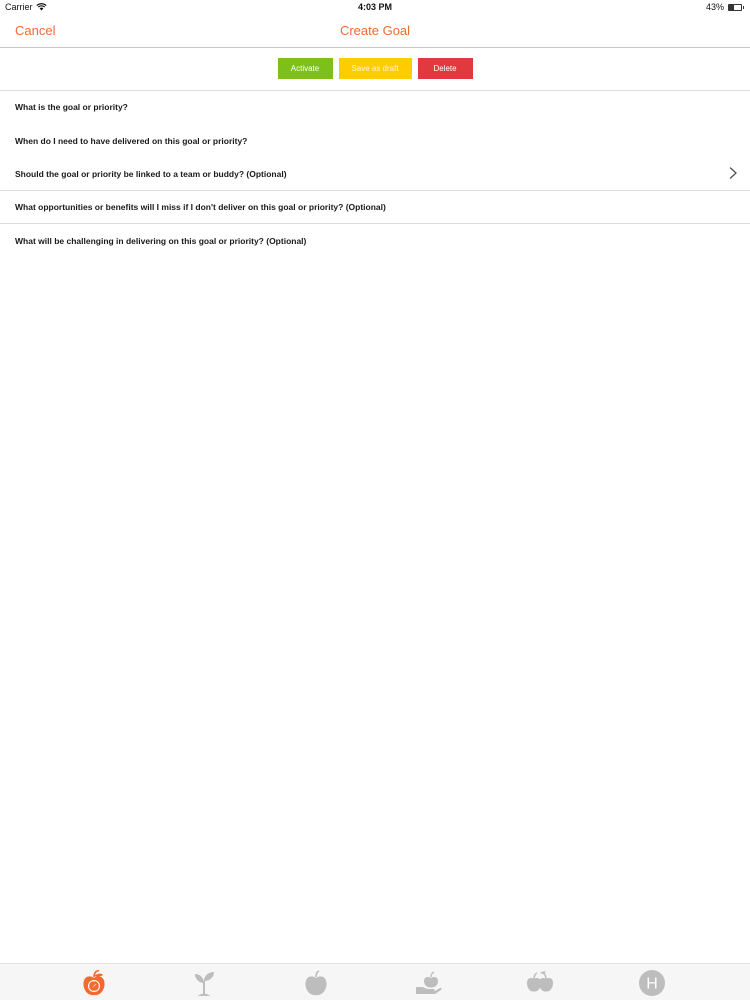 This screenshot has height=1000, width=750. I want to click on chevron-right-icon, so click(733, 173).